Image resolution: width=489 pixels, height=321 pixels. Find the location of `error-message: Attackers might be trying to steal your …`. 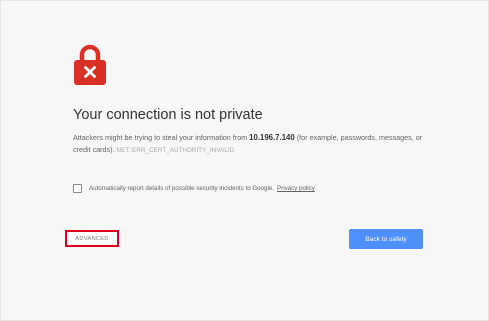

error-message: Attackers might be trying to steal your … is located at coordinates (253, 144).